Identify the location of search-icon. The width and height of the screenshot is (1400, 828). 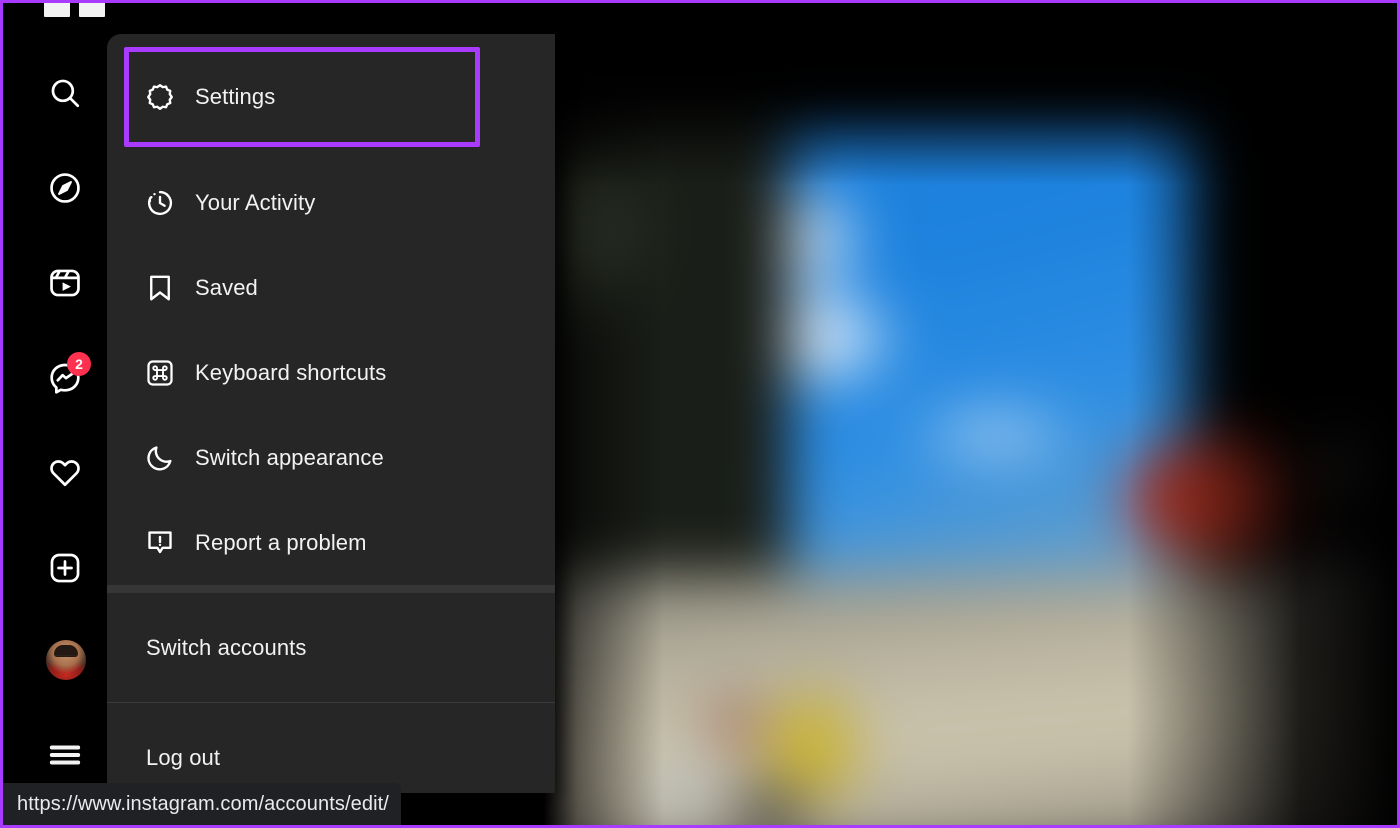
(65, 93).